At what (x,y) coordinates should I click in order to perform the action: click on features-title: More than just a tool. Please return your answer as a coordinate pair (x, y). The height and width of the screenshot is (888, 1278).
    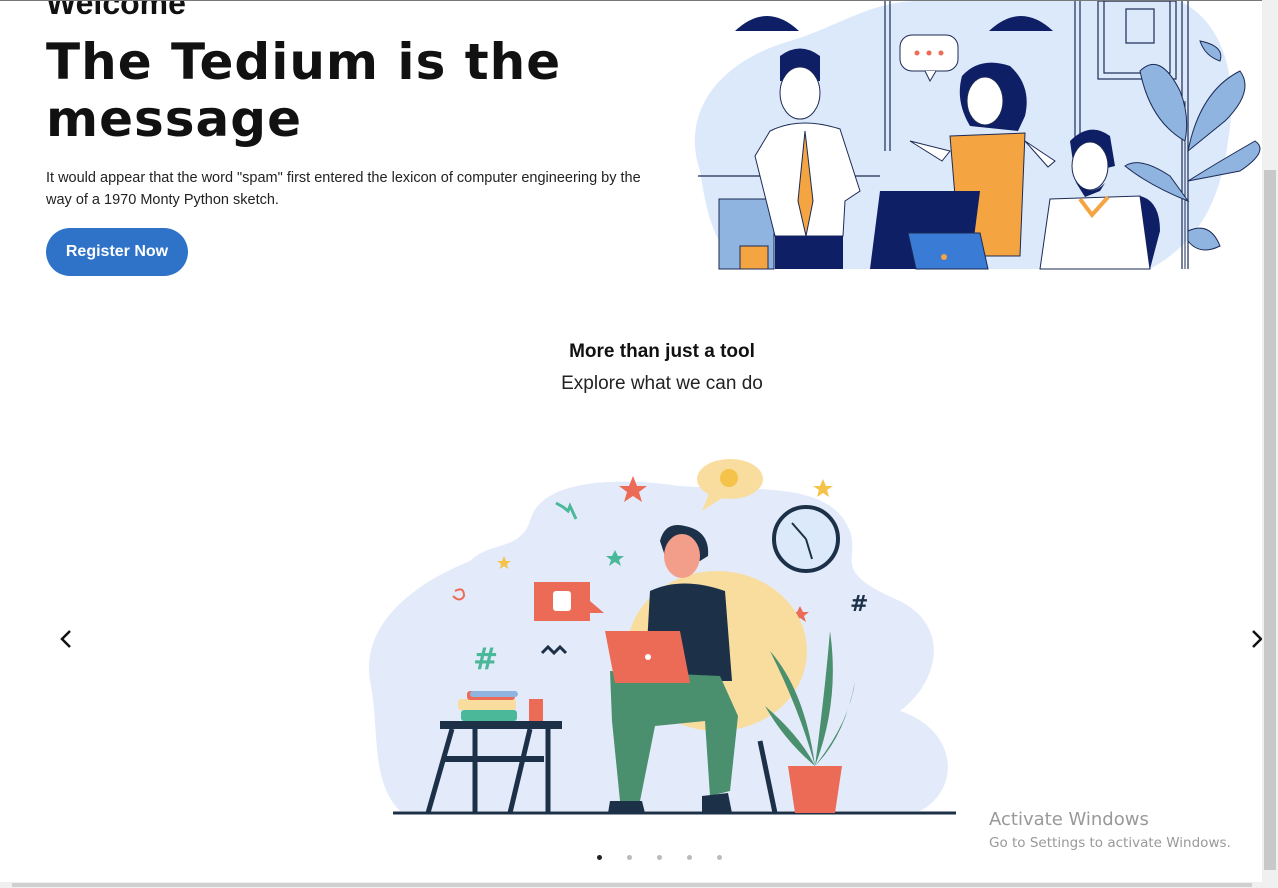
    Looking at the image, I should click on (662, 351).